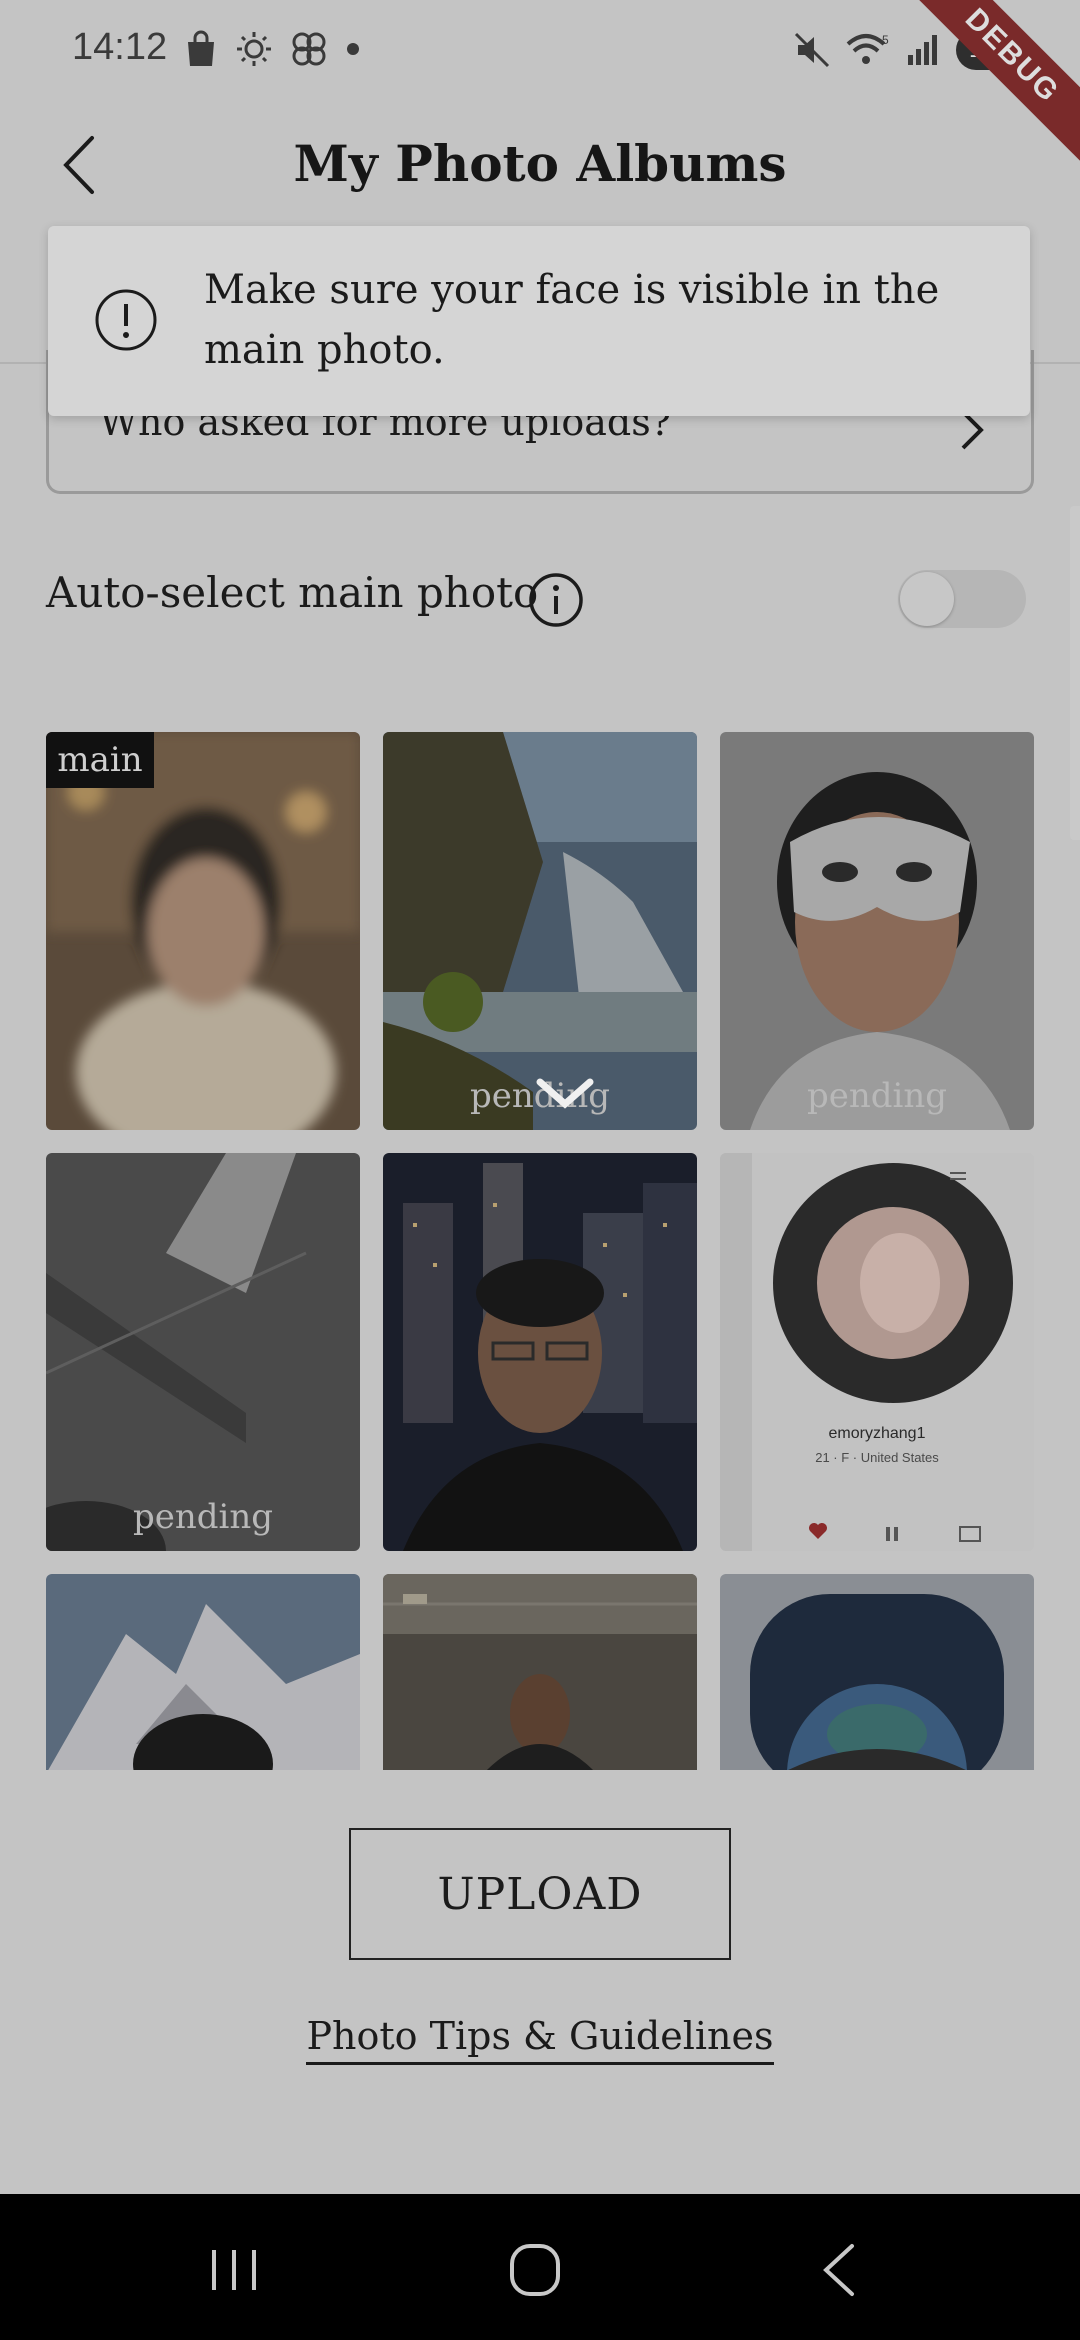 The width and height of the screenshot is (1080, 2340). I want to click on dot-icon, so click(353, 49).